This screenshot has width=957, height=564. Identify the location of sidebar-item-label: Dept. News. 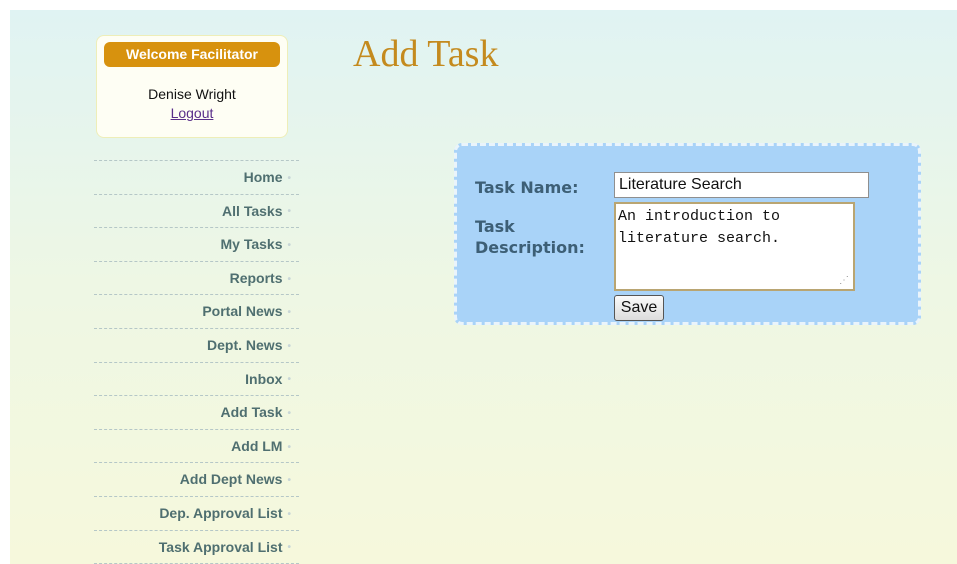
(245, 344).